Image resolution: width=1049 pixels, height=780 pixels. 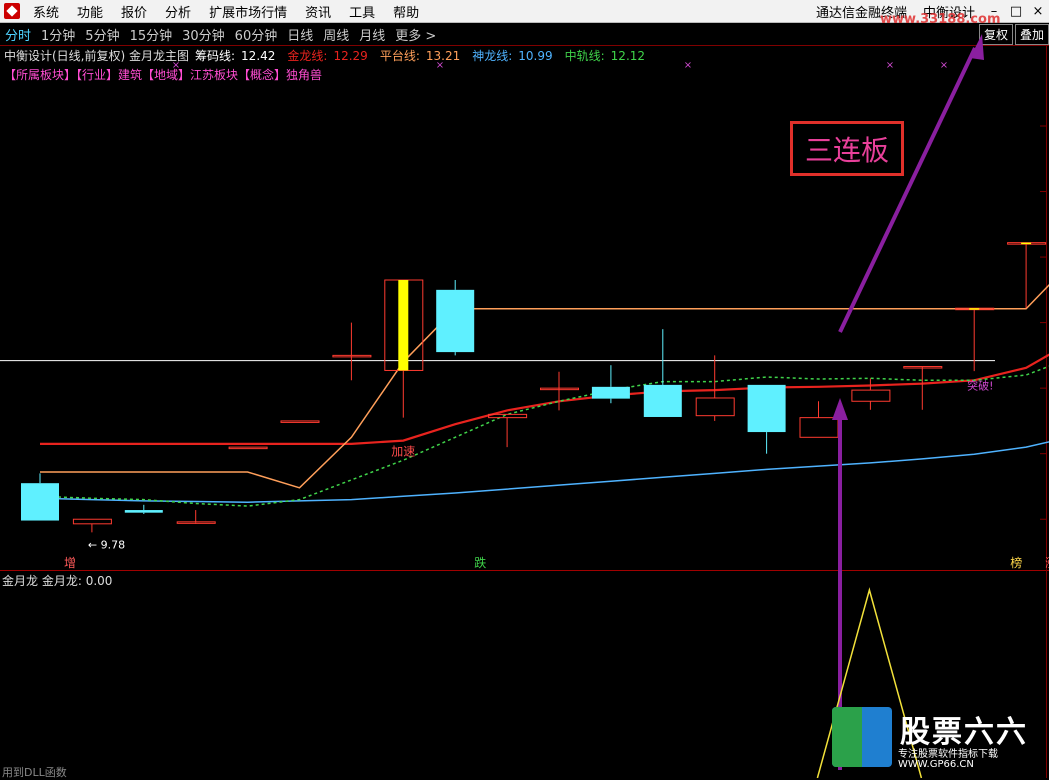 What do you see at coordinates (1016, 562) in the screenshot?
I see `signal-tag: 榜` at bounding box center [1016, 562].